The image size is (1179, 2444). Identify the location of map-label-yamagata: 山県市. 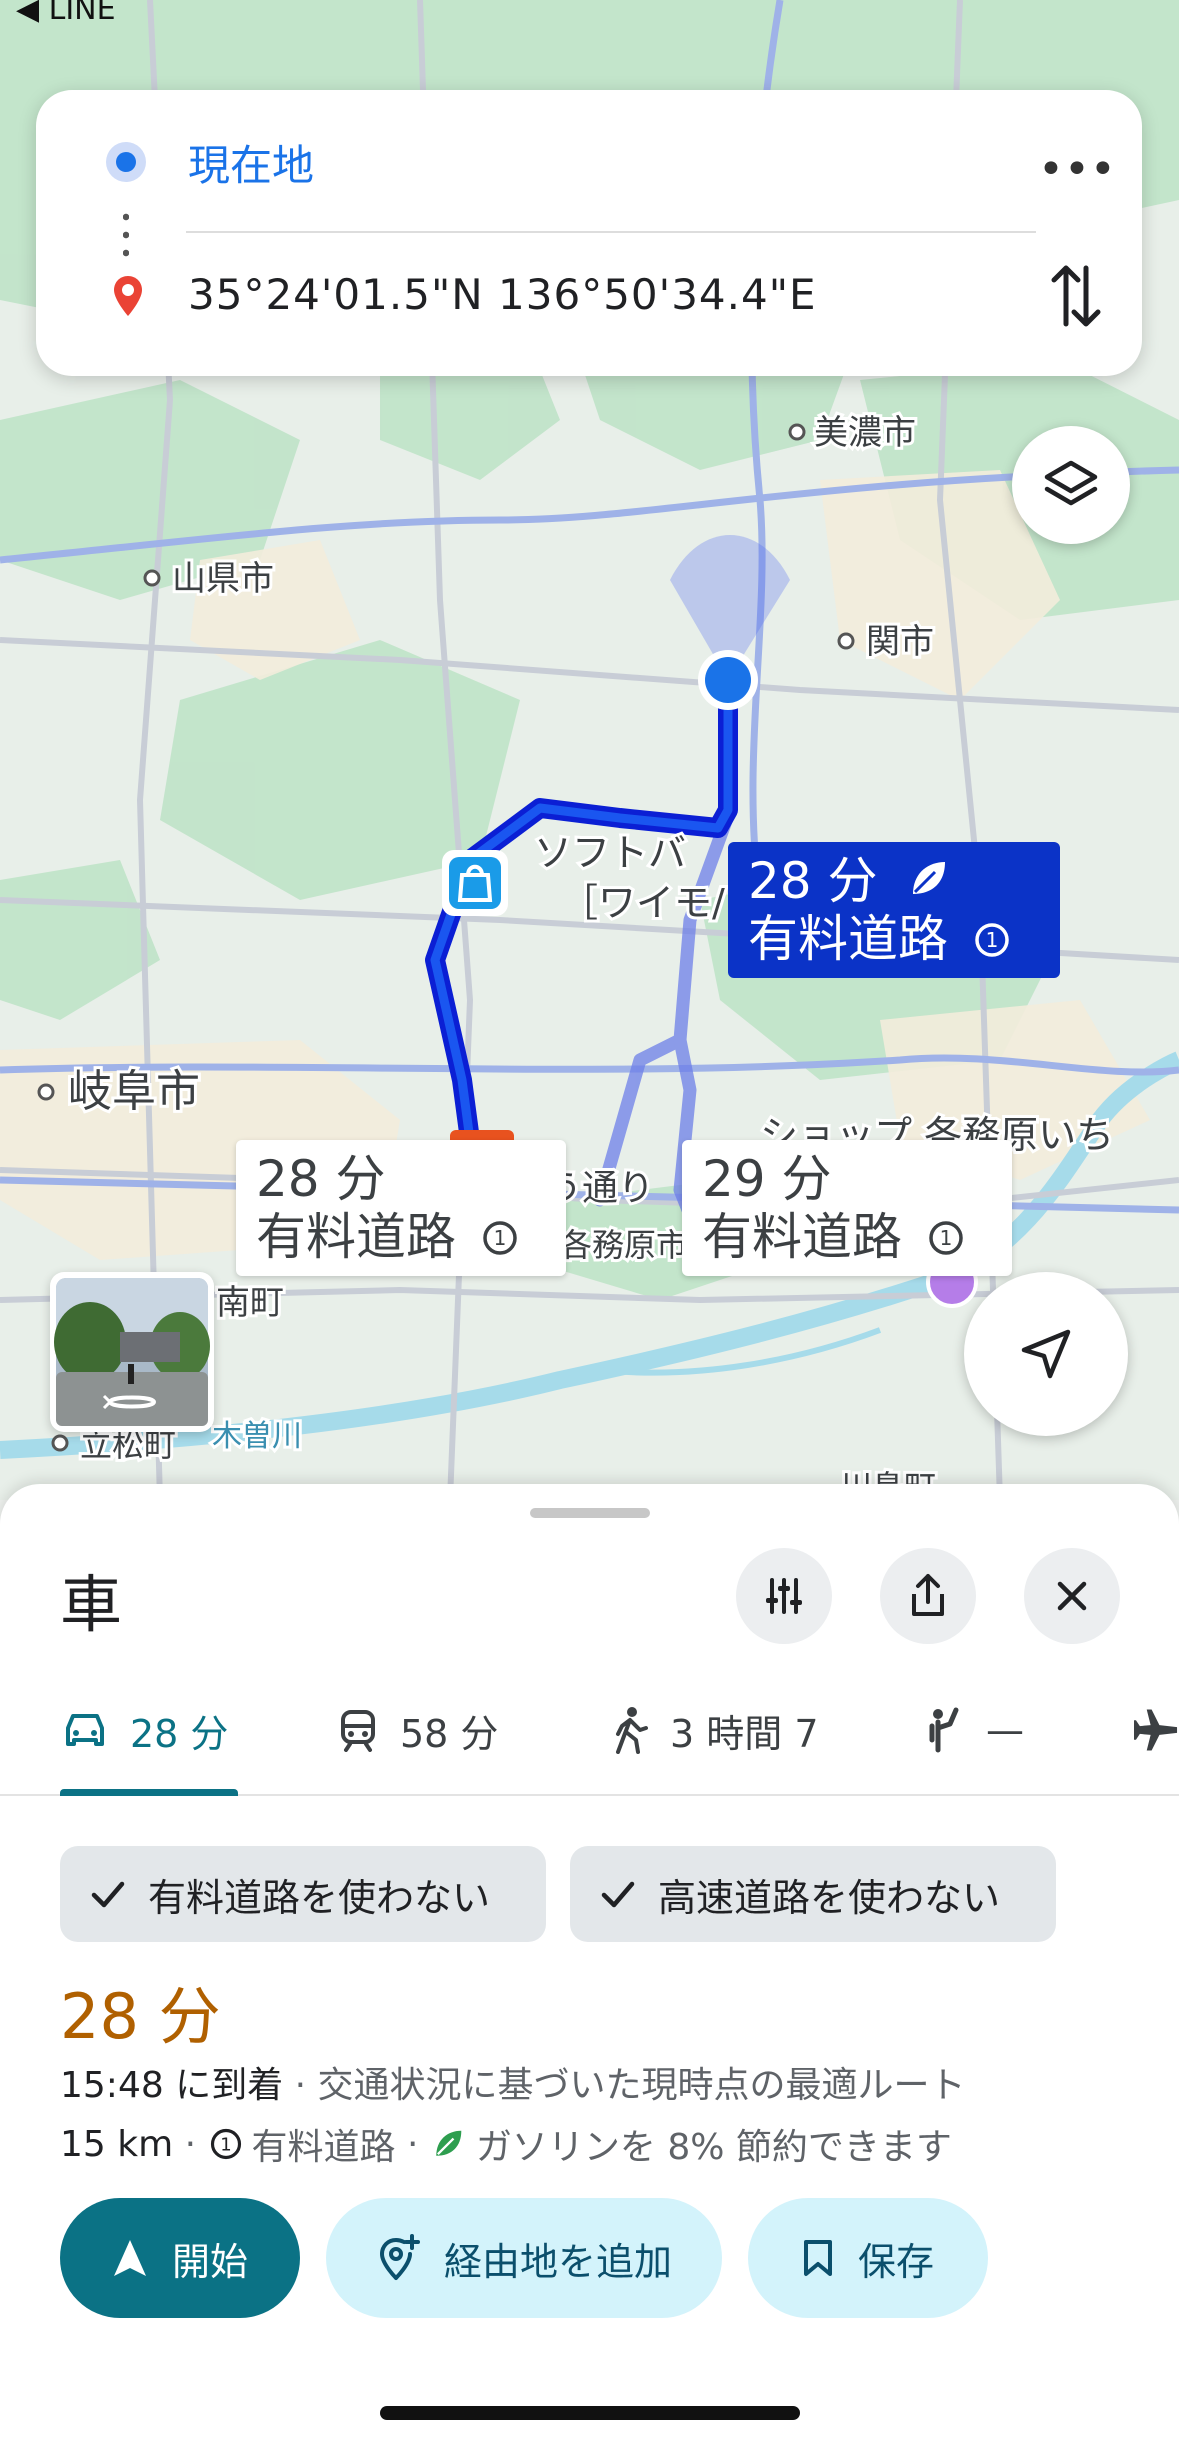
(223, 579).